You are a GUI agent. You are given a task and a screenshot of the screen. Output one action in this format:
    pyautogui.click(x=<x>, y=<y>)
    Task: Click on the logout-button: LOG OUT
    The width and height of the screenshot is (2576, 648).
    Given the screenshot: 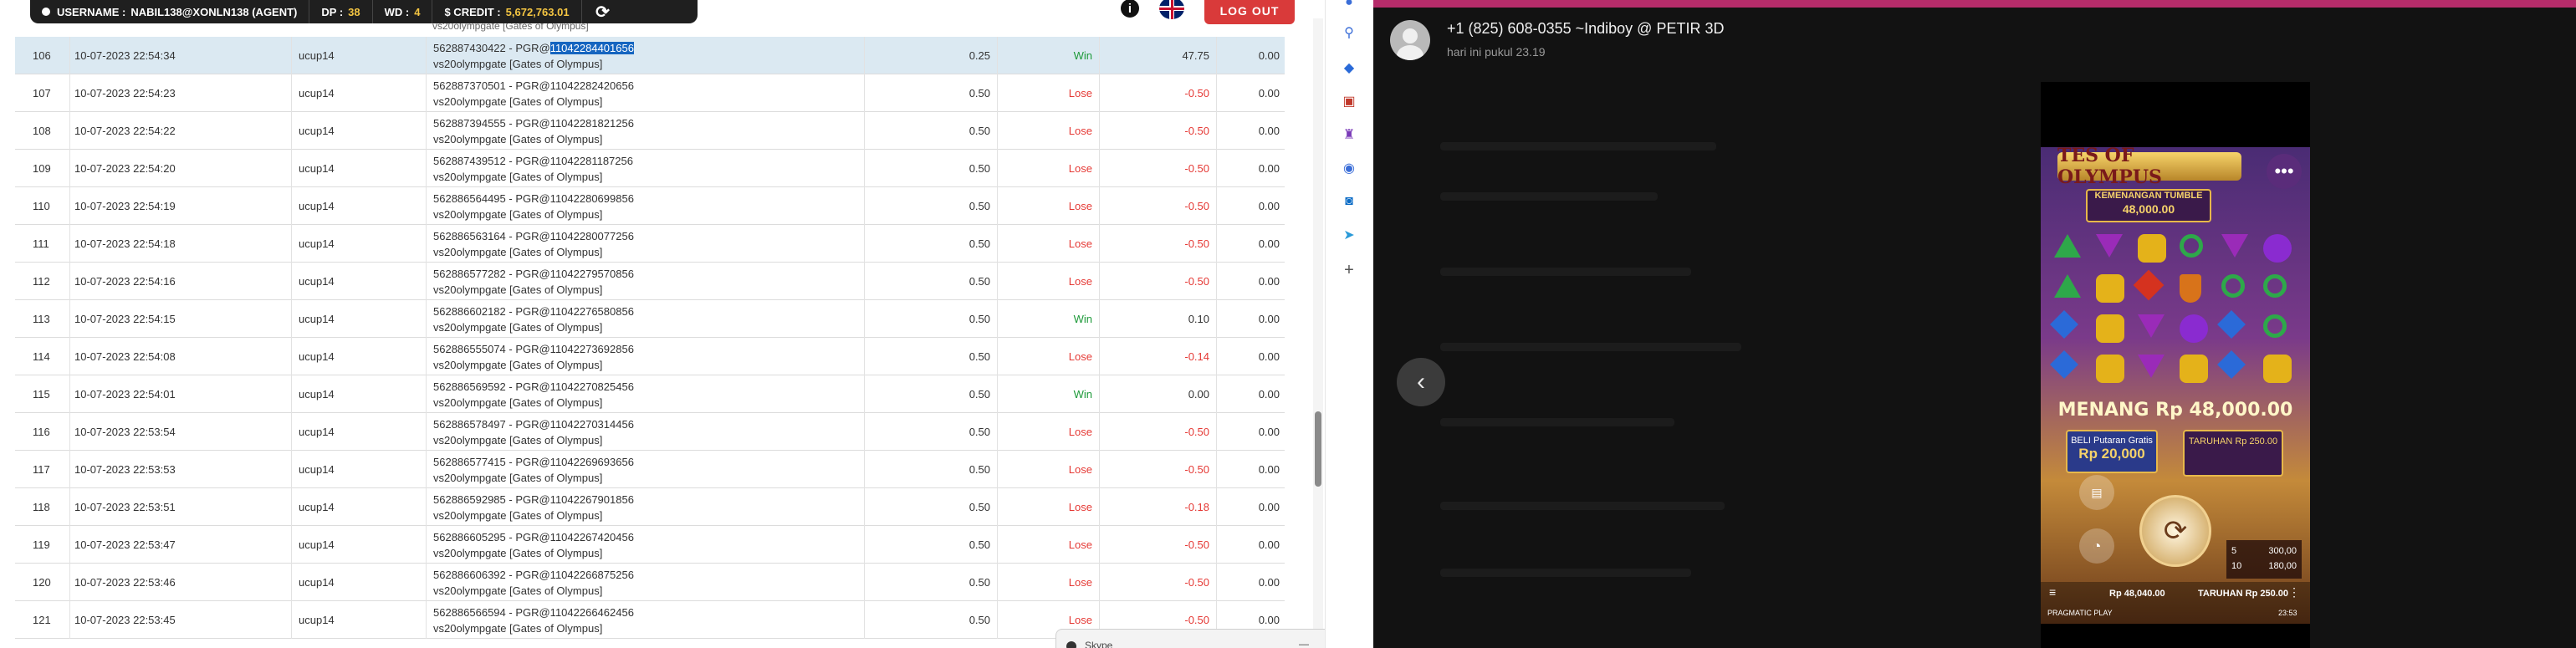 What is the action you would take?
    pyautogui.click(x=1249, y=12)
    